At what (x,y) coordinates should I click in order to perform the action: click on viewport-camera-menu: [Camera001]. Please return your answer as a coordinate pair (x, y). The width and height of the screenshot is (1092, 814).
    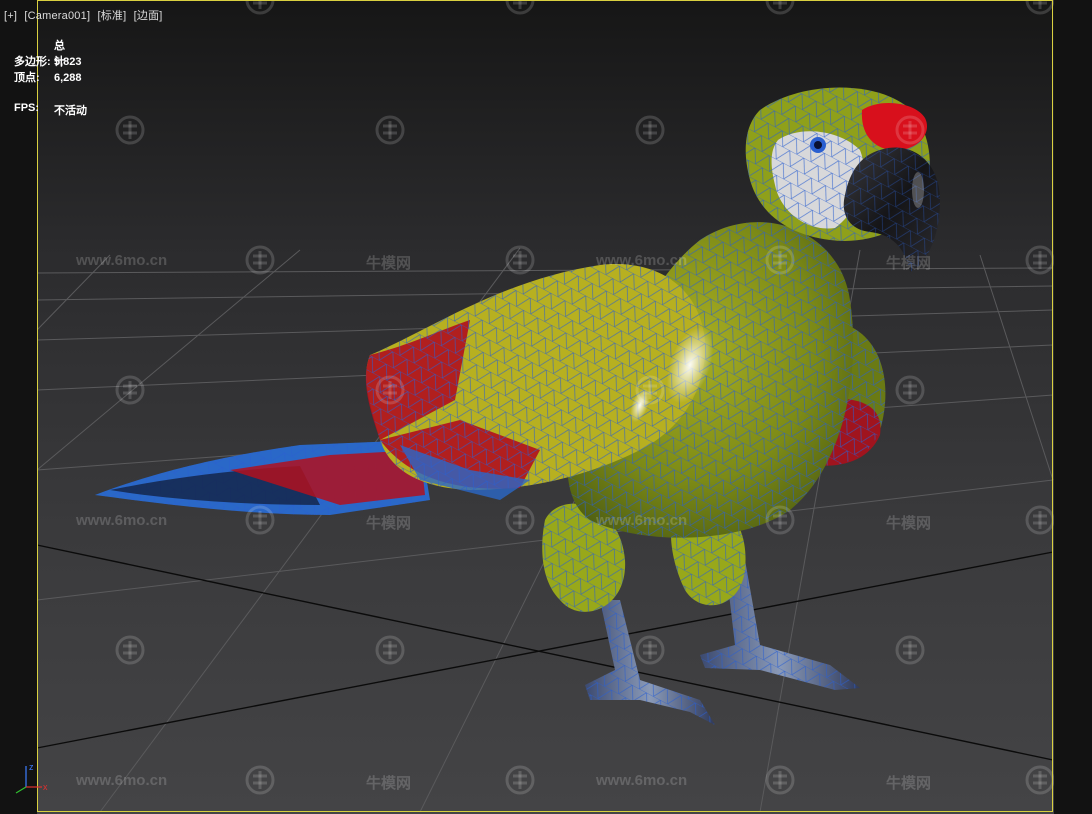
    Looking at the image, I should click on (57, 16).